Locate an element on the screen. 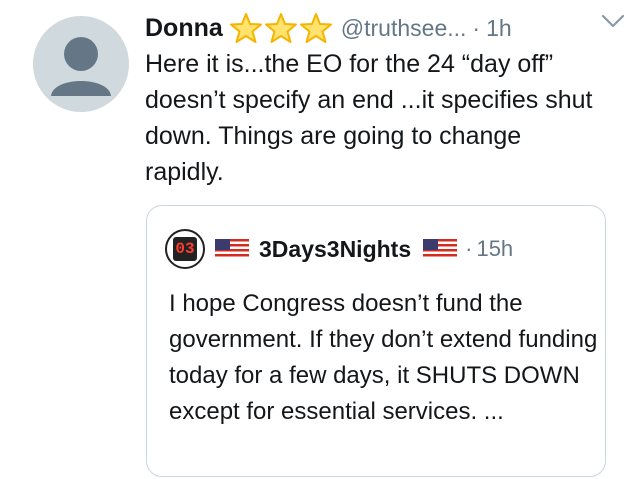  chevron-down-icon is located at coordinates (613, 21).